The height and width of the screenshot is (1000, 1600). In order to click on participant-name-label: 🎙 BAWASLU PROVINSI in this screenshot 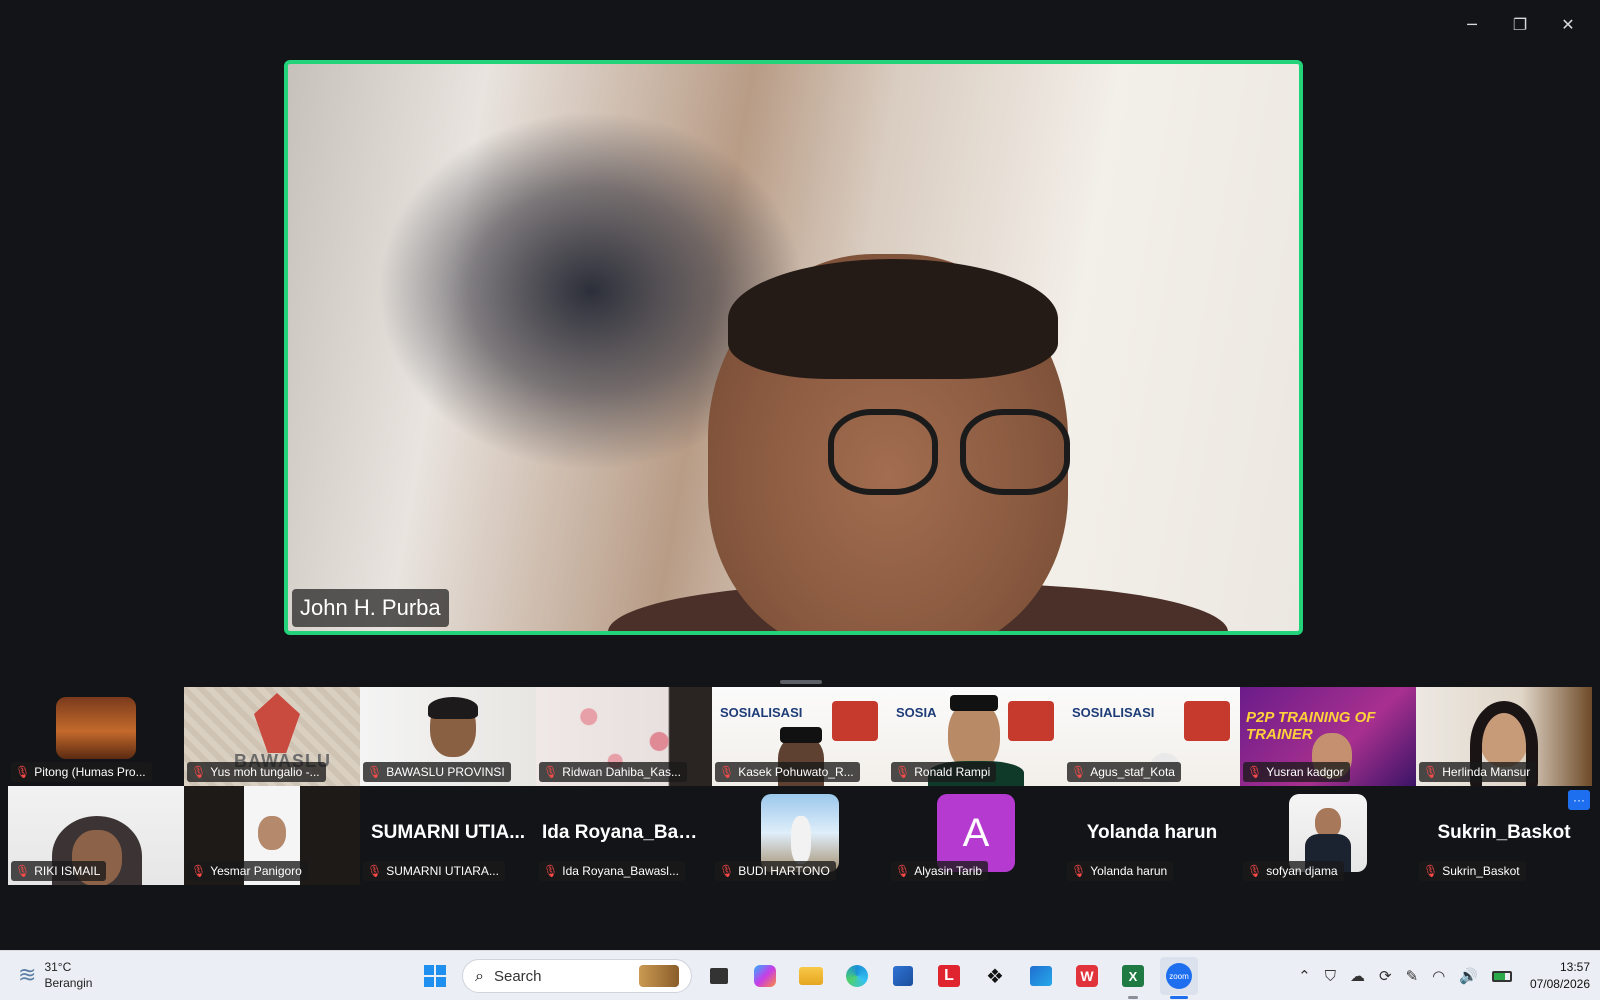, I will do `click(437, 772)`.